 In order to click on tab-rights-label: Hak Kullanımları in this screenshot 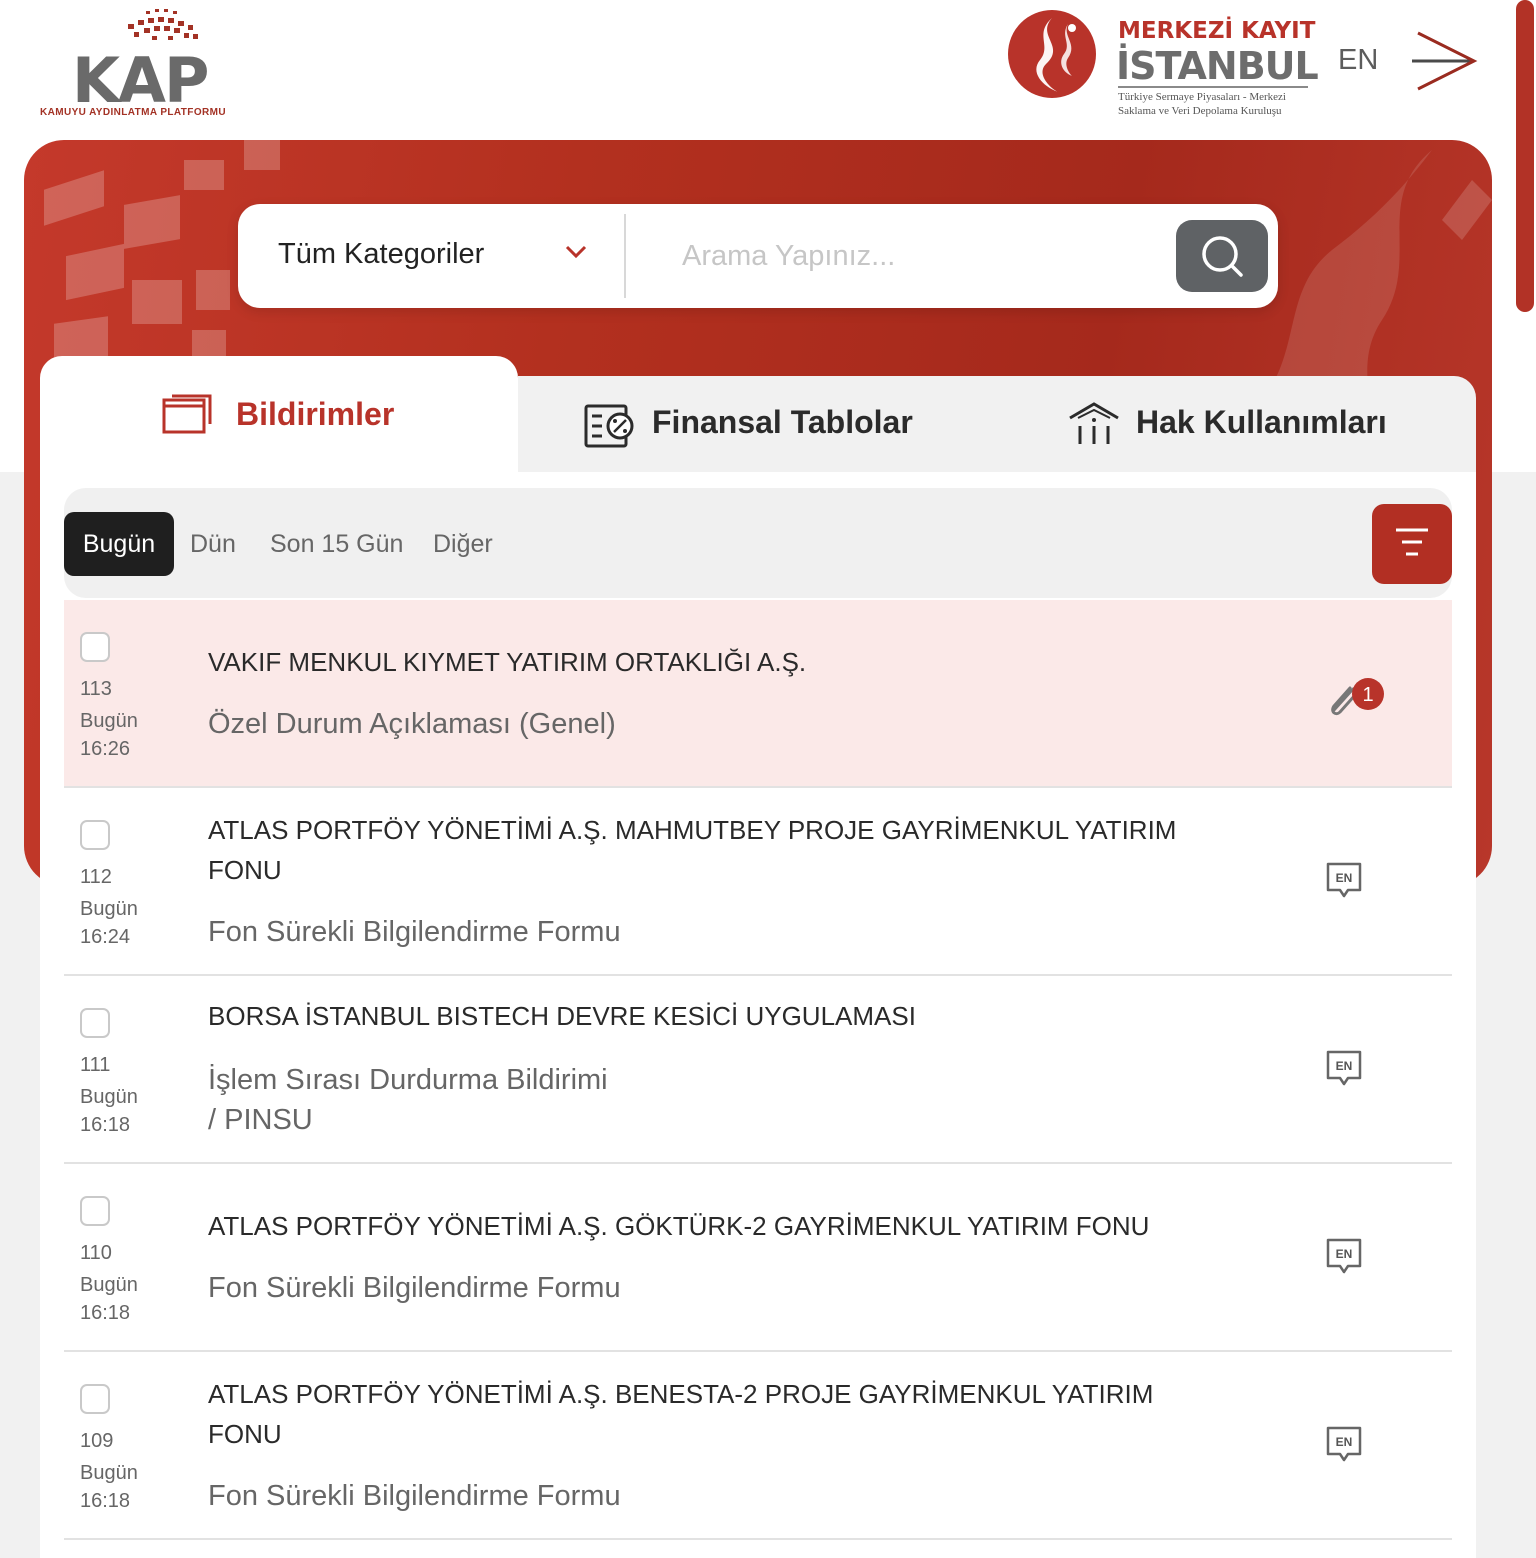, I will do `click(1261, 422)`.